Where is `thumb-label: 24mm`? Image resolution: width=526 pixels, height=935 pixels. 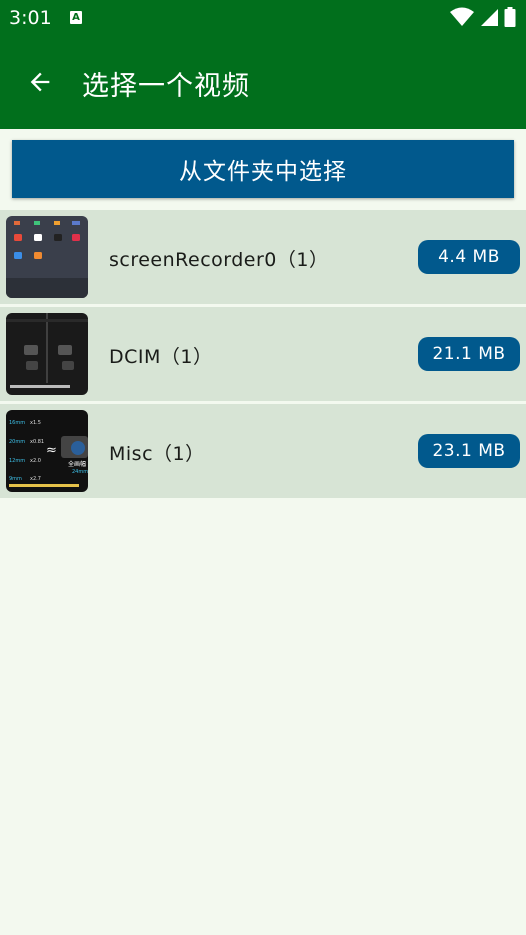
thumb-label: 24mm is located at coordinates (80, 472).